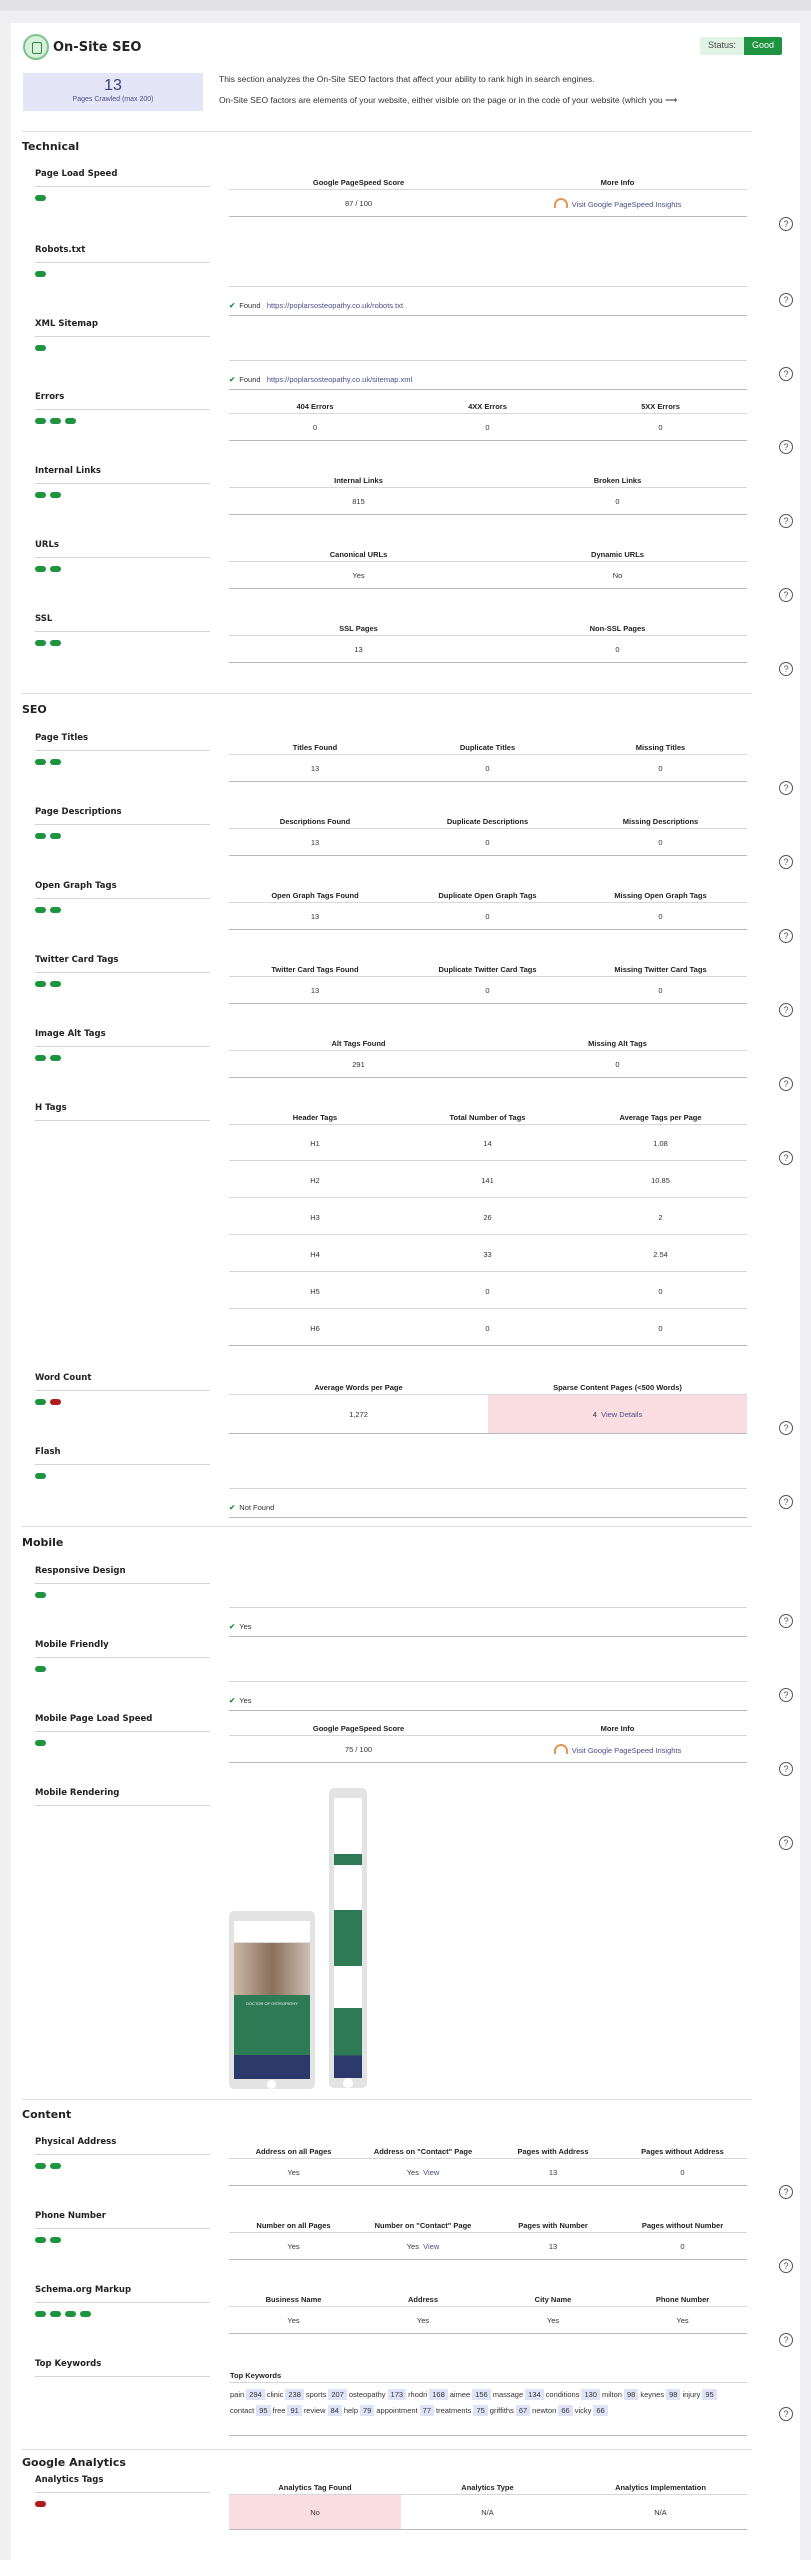  What do you see at coordinates (763, 46) in the screenshot?
I see `status-value: Good` at bounding box center [763, 46].